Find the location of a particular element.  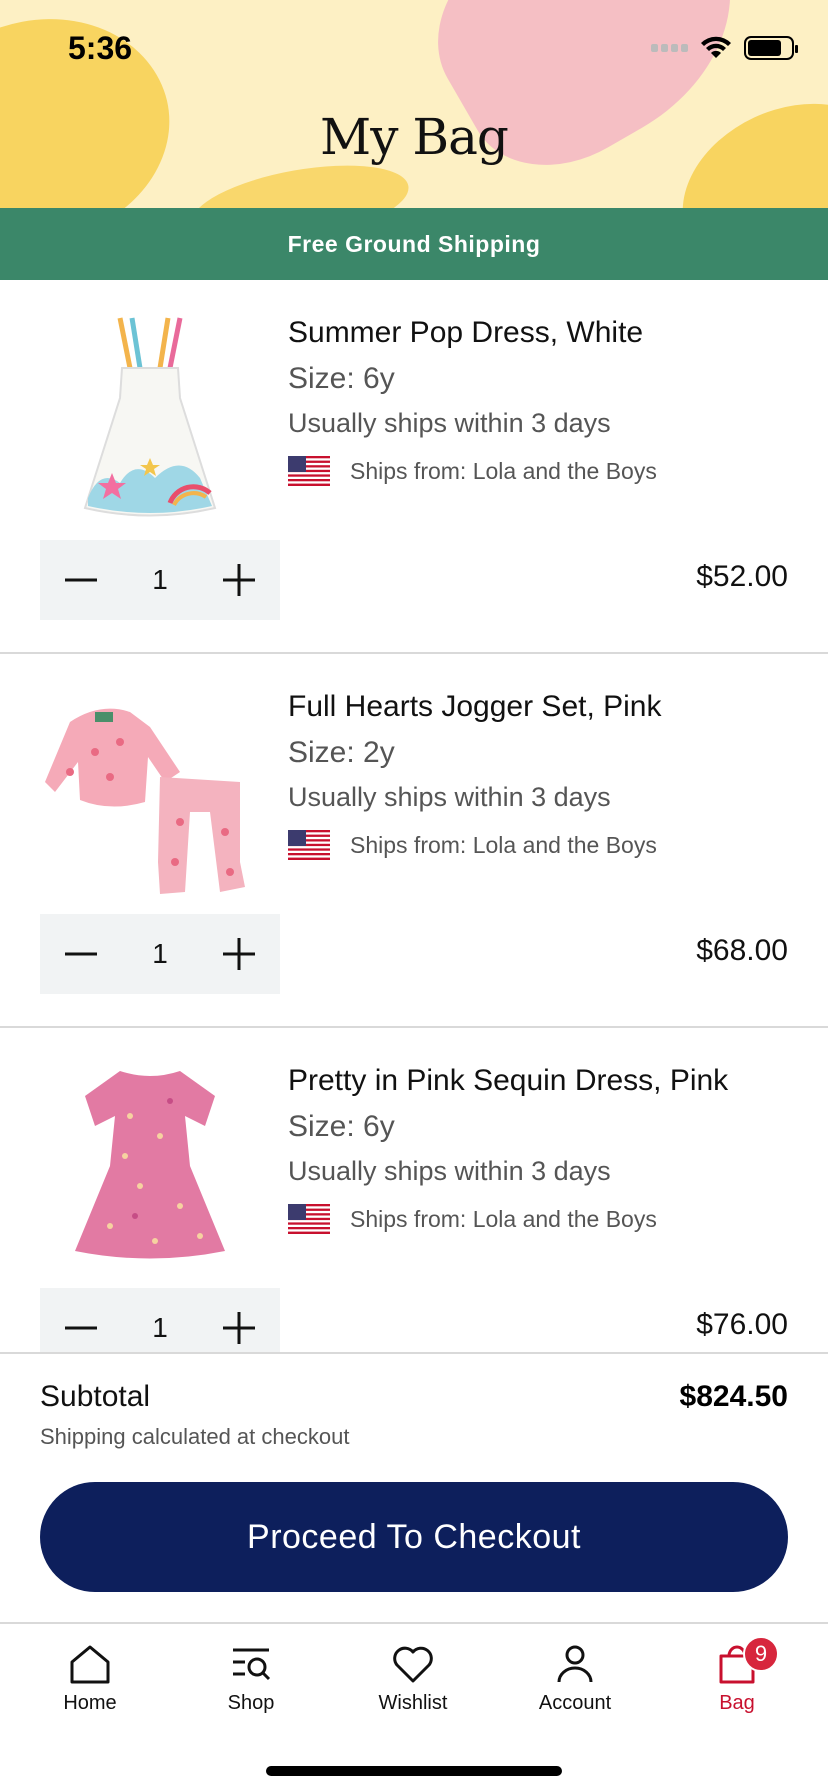

tab-label: Bag is located at coordinates (737, 1703).